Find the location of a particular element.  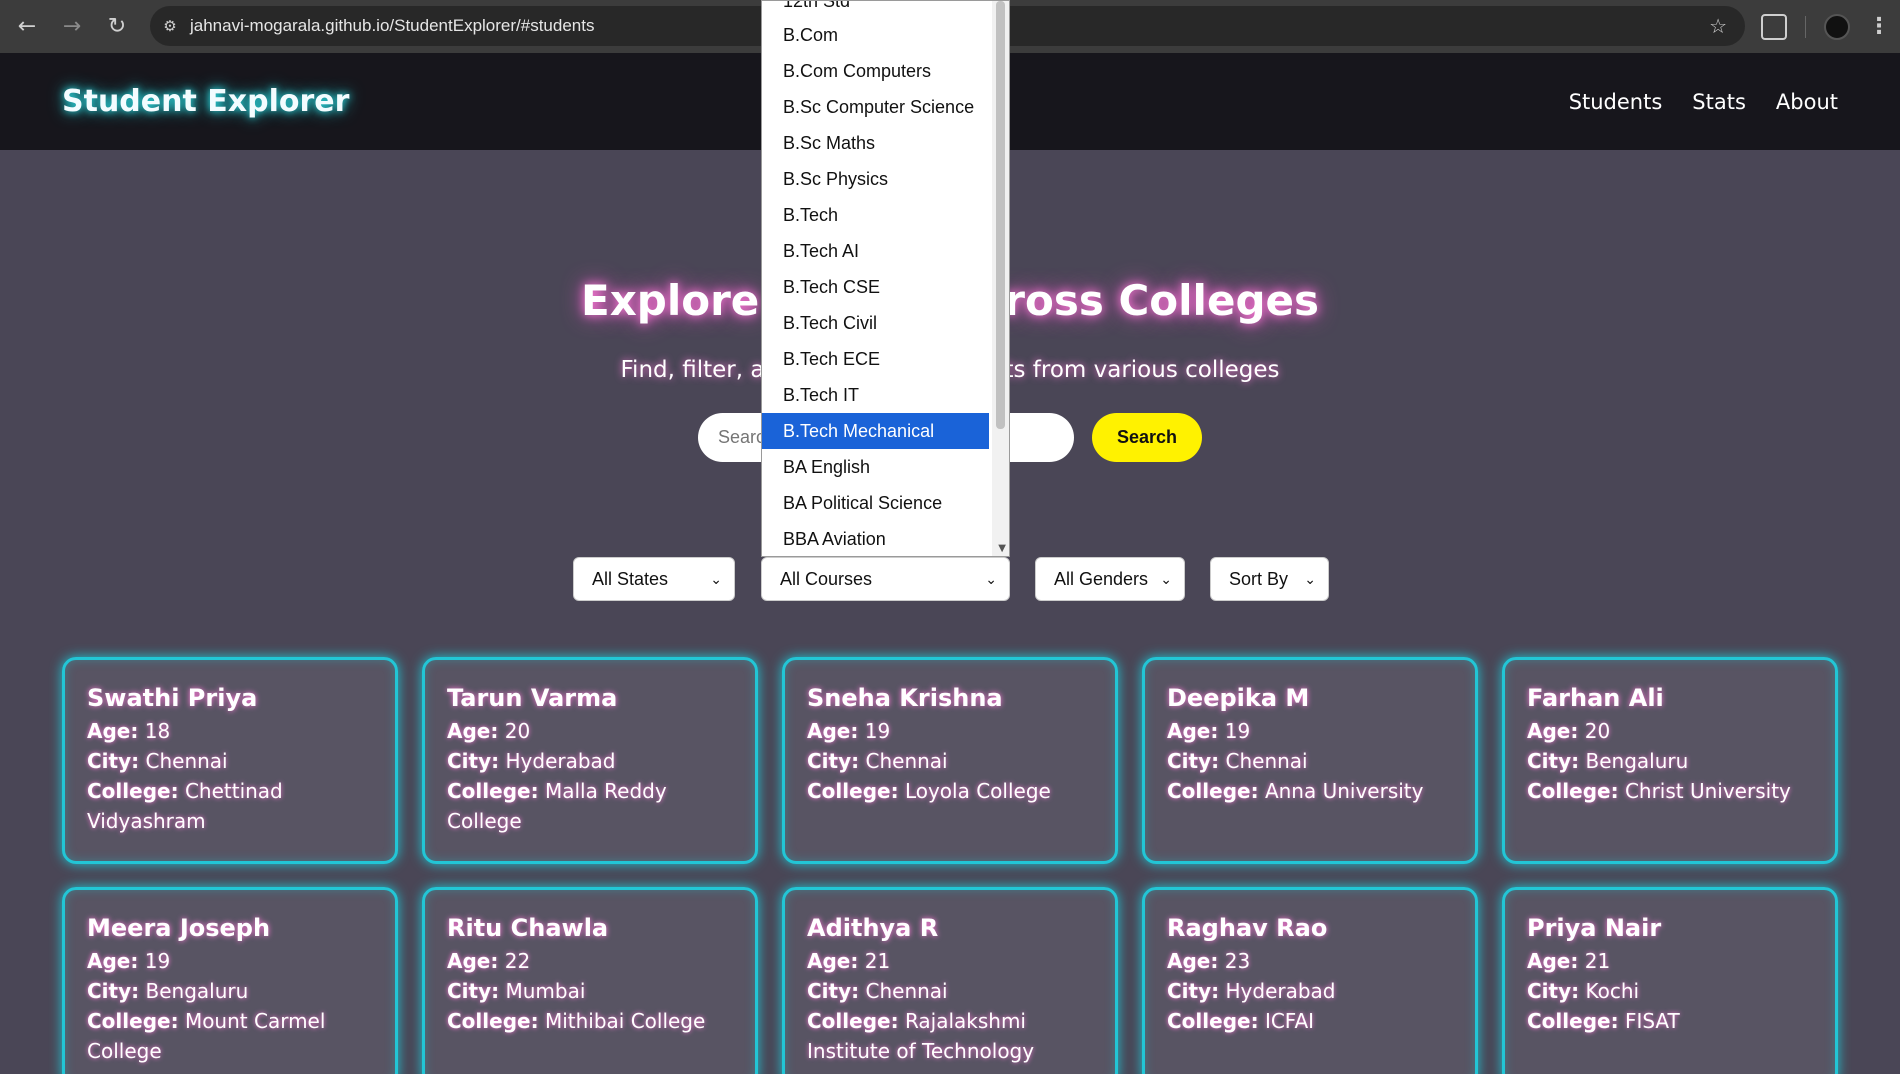

reload-icon: ↻ is located at coordinates (117, 26).